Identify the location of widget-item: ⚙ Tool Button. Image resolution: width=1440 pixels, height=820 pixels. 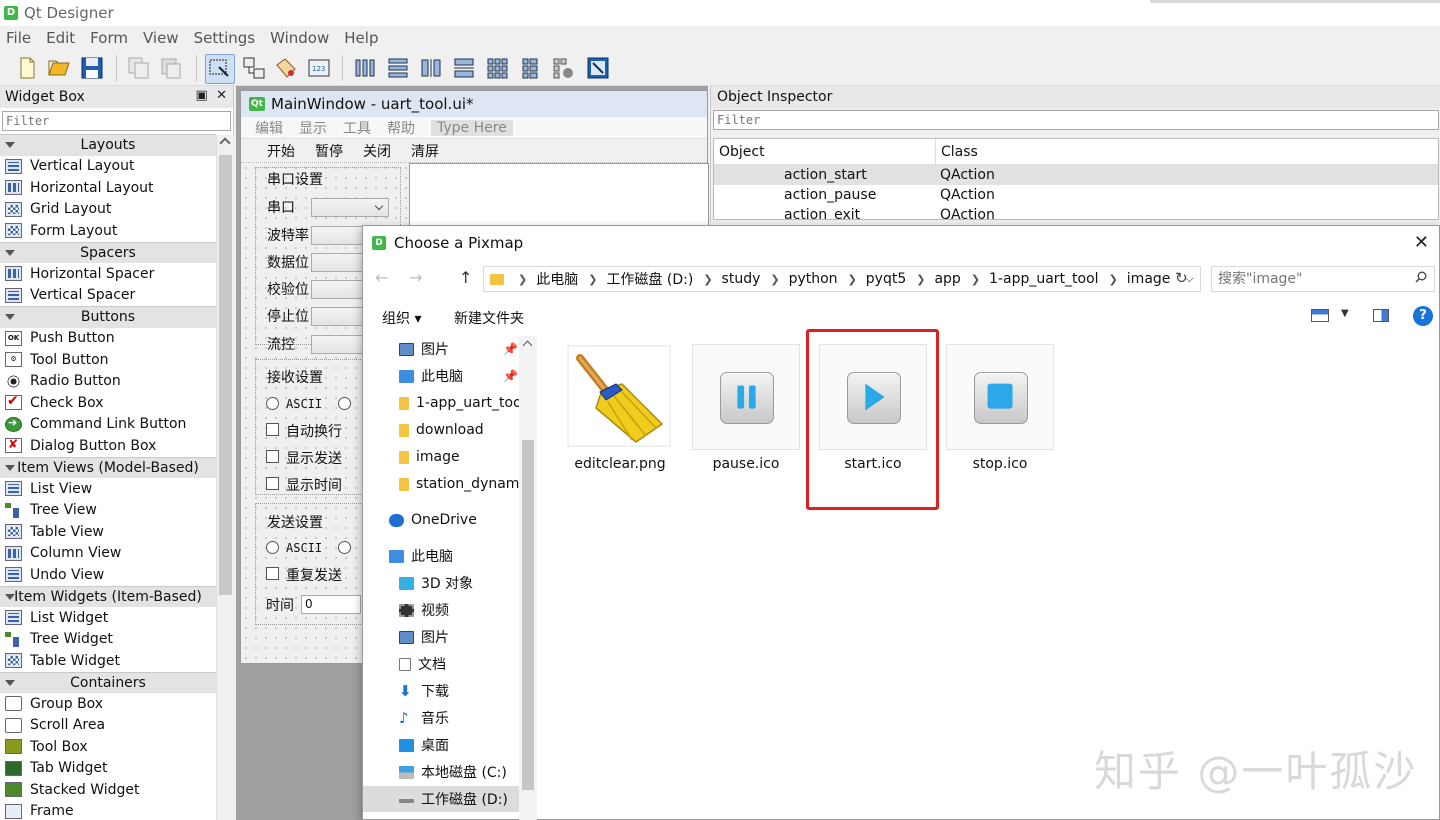
(108, 360).